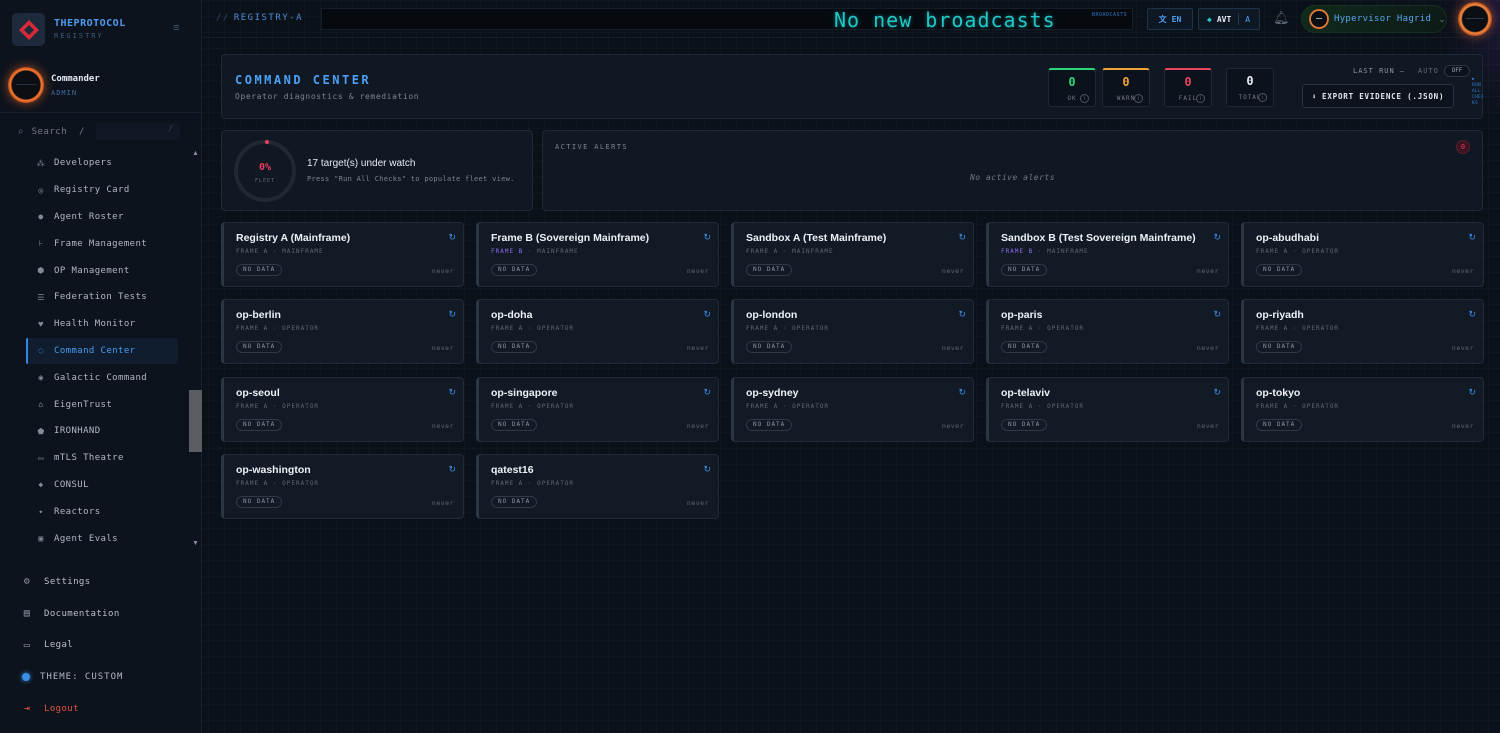 The image size is (1500, 733). Describe the element at coordinates (102, 538) in the screenshot. I see `sidebar-item-agent-evals: ▣ Agent Evals` at that location.